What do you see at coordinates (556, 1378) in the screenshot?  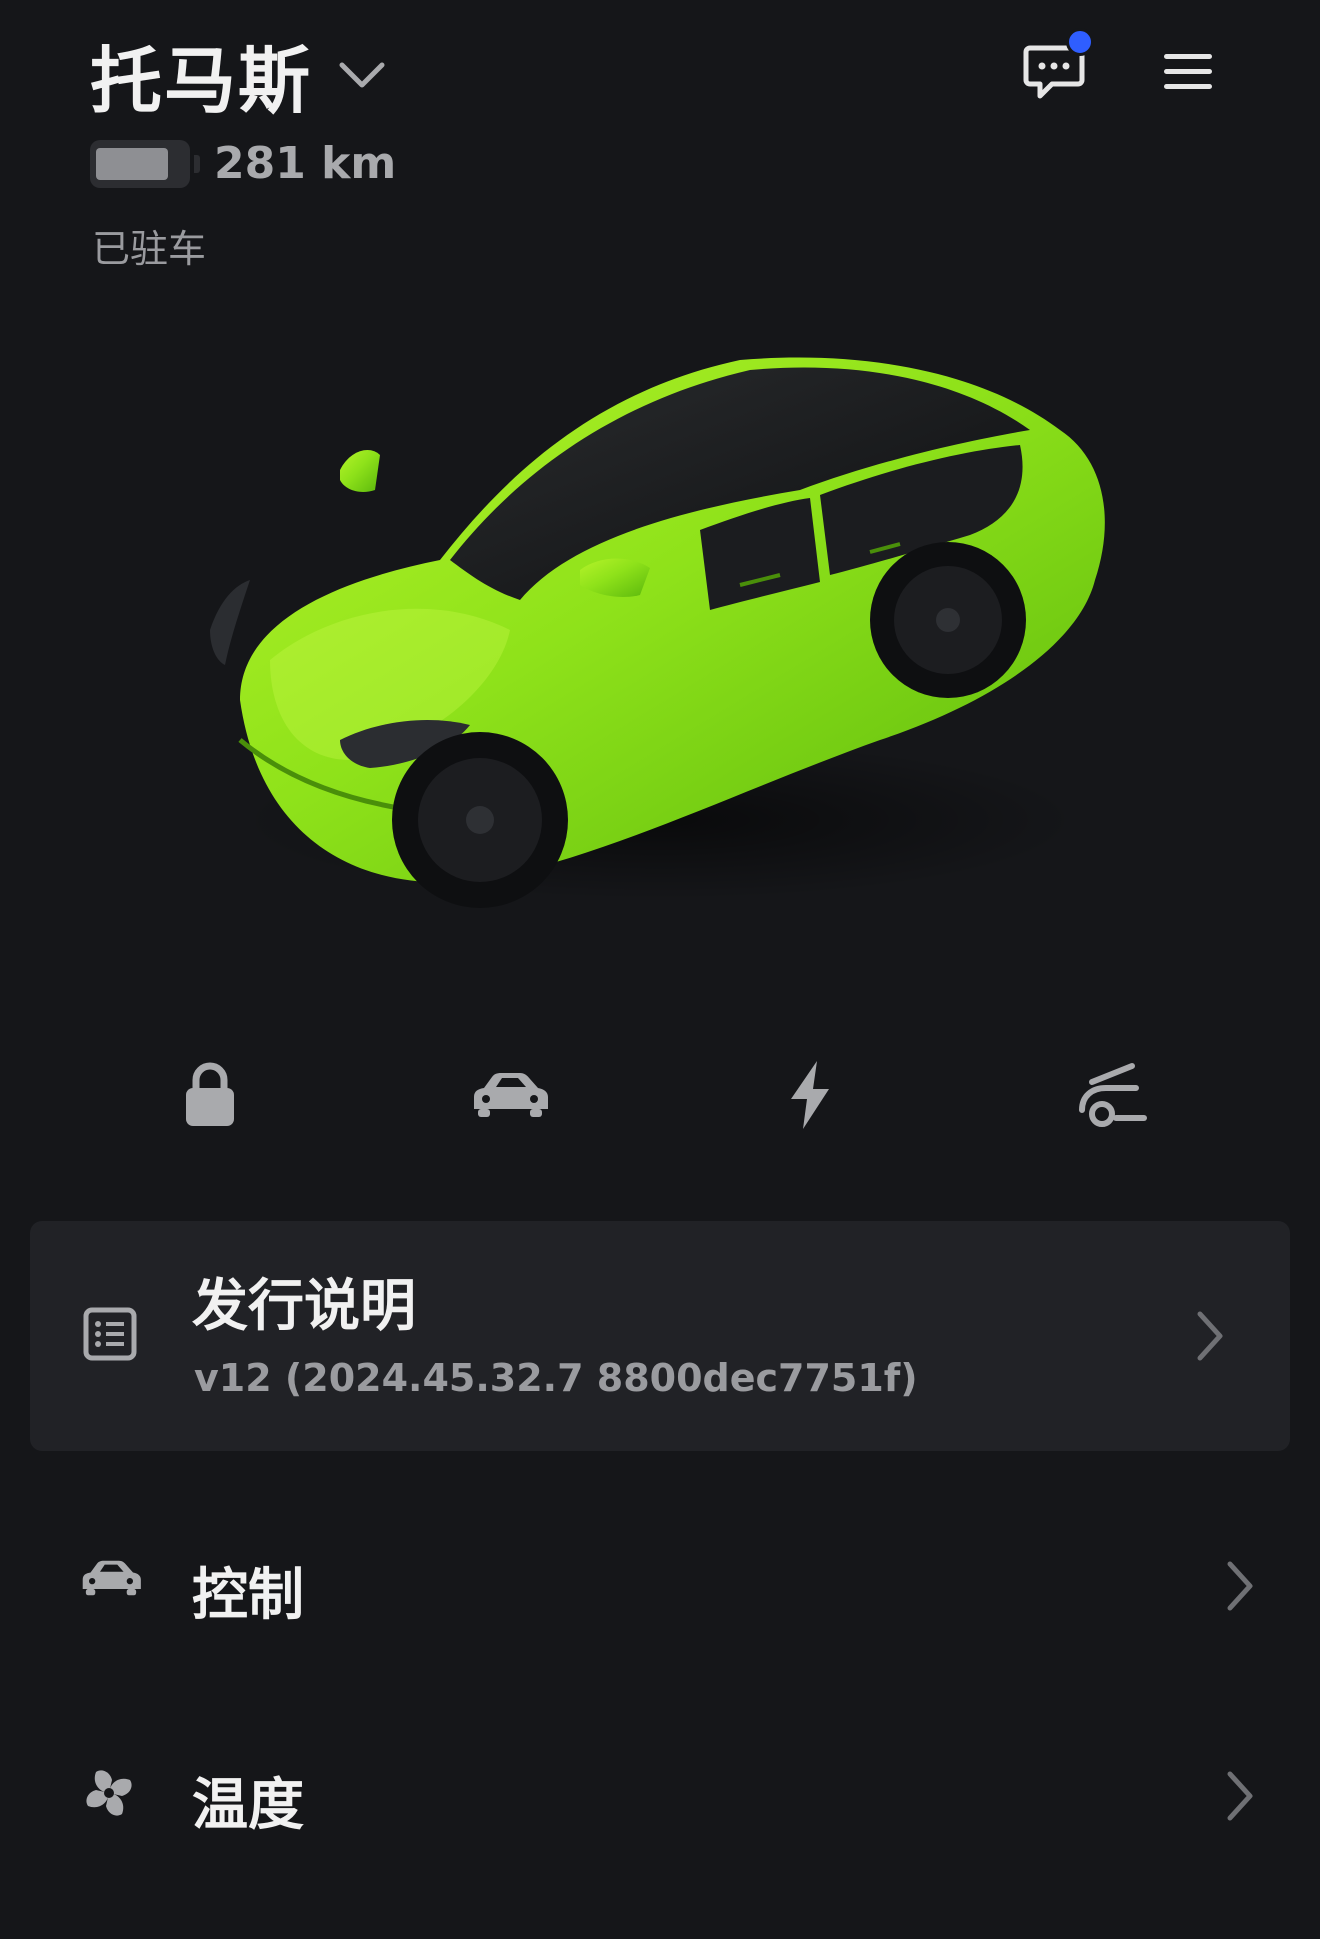 I see `software-version: v12 (2024.45.32.7 8800dec7751f)` at bounding box center [556, 1378].